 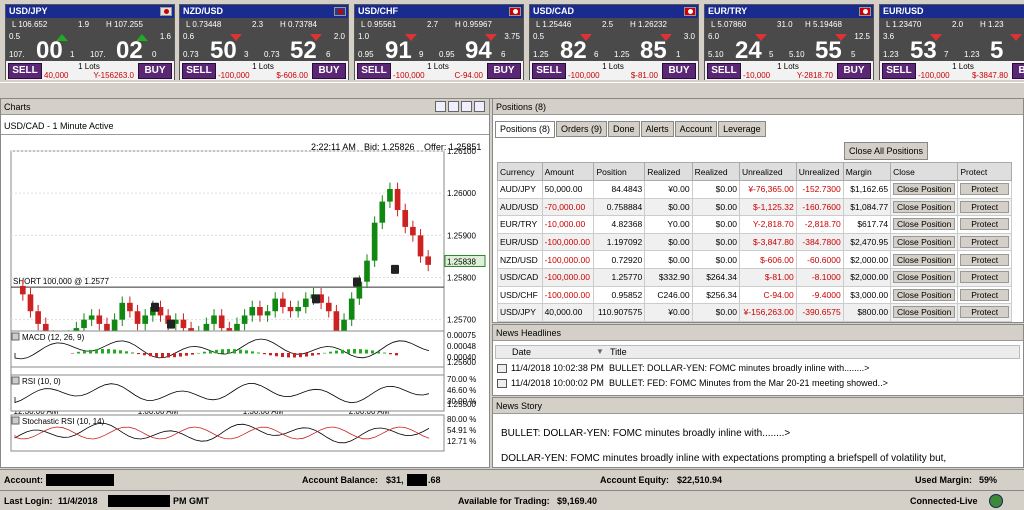 I want to click on positions-tab: Leverage, so click(x=742, y=129).